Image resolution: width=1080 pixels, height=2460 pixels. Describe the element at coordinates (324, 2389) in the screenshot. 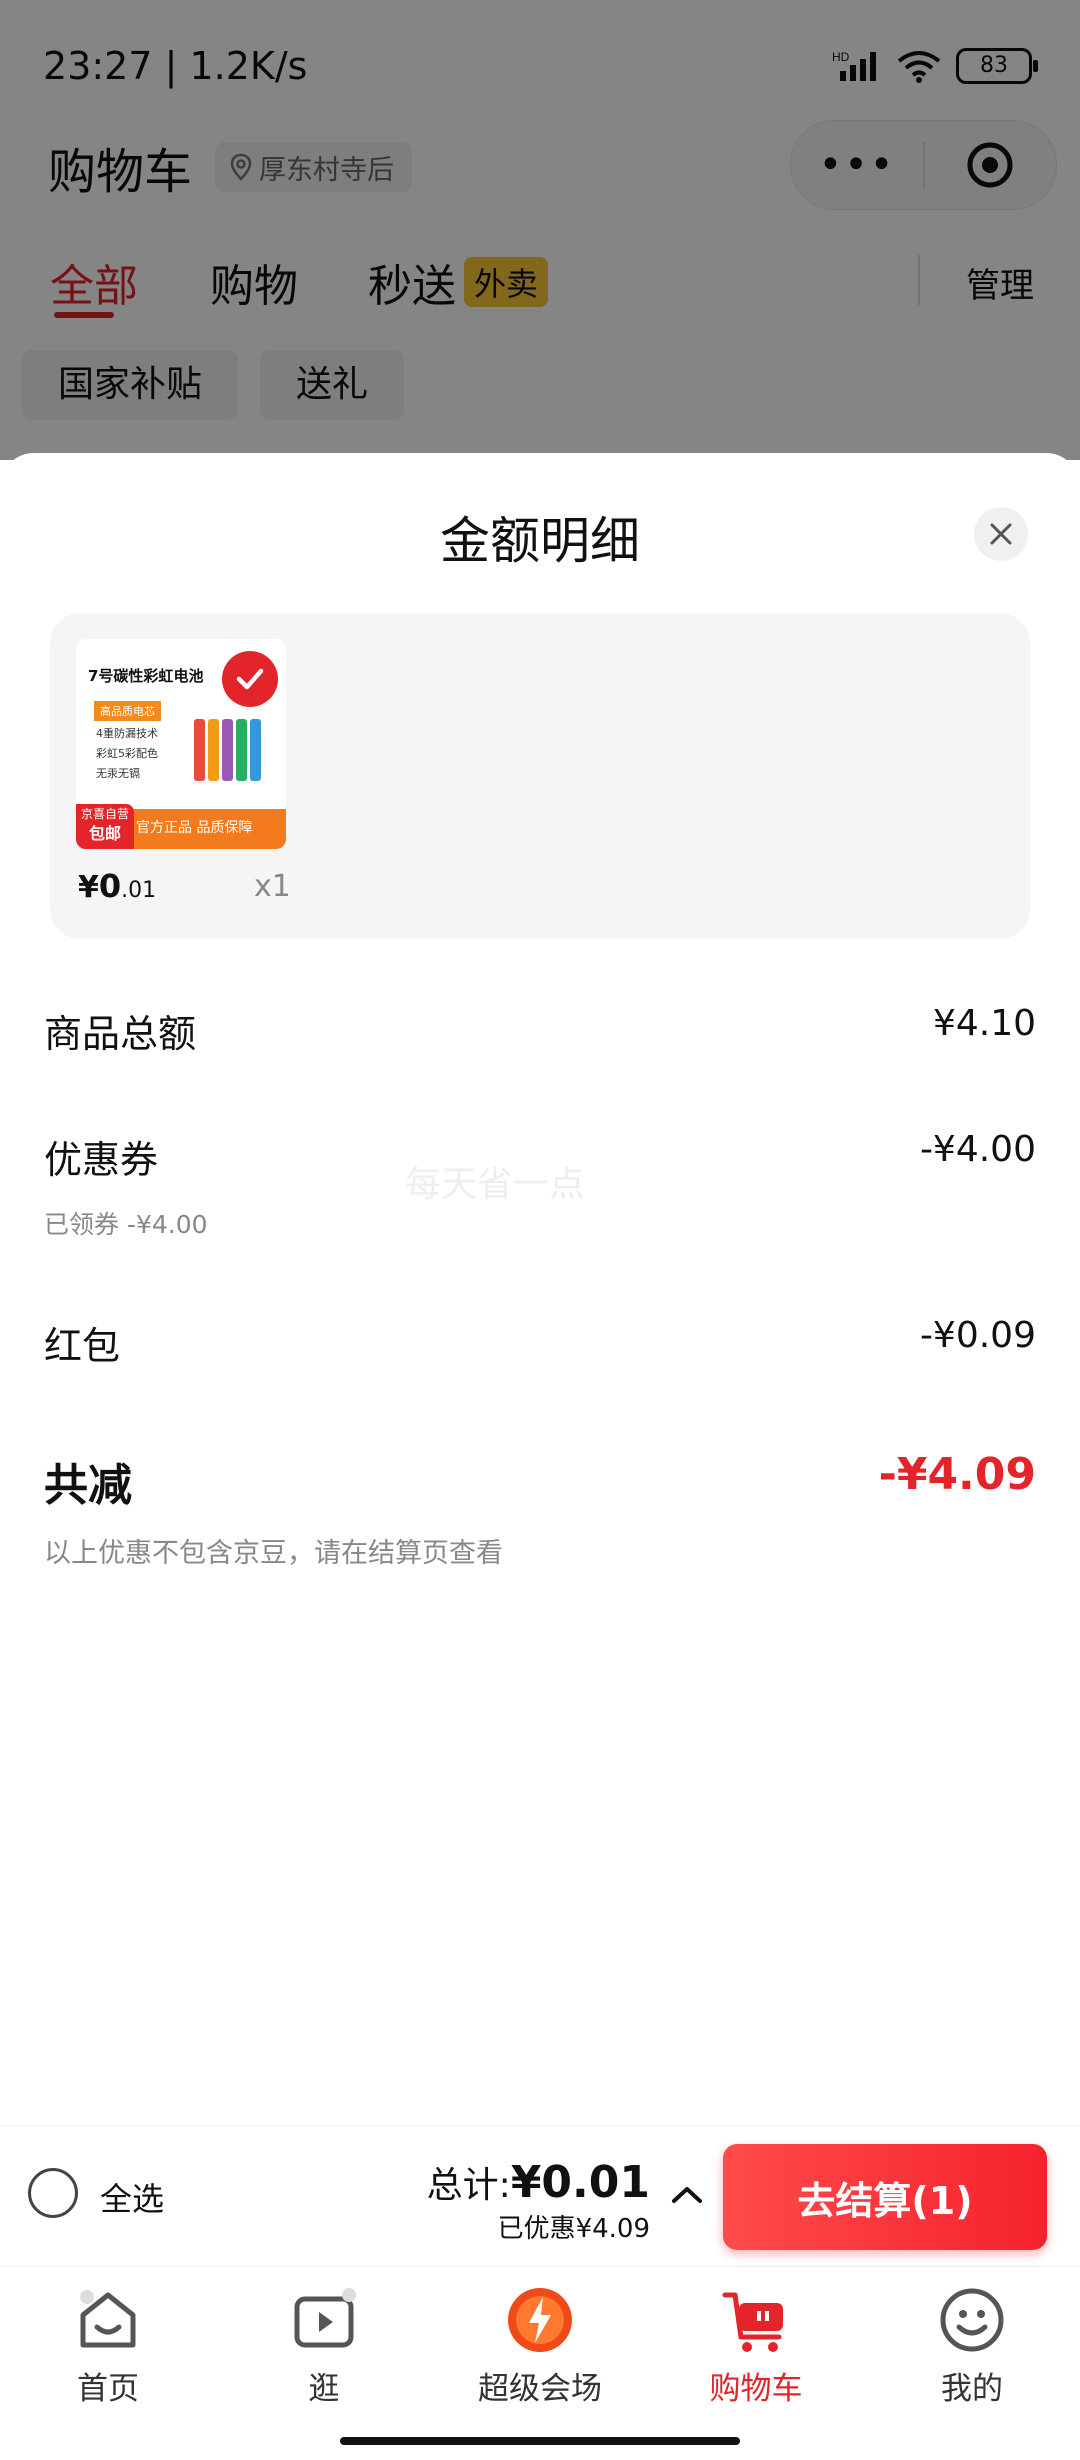

I see `nav-label: 逛` at that location.